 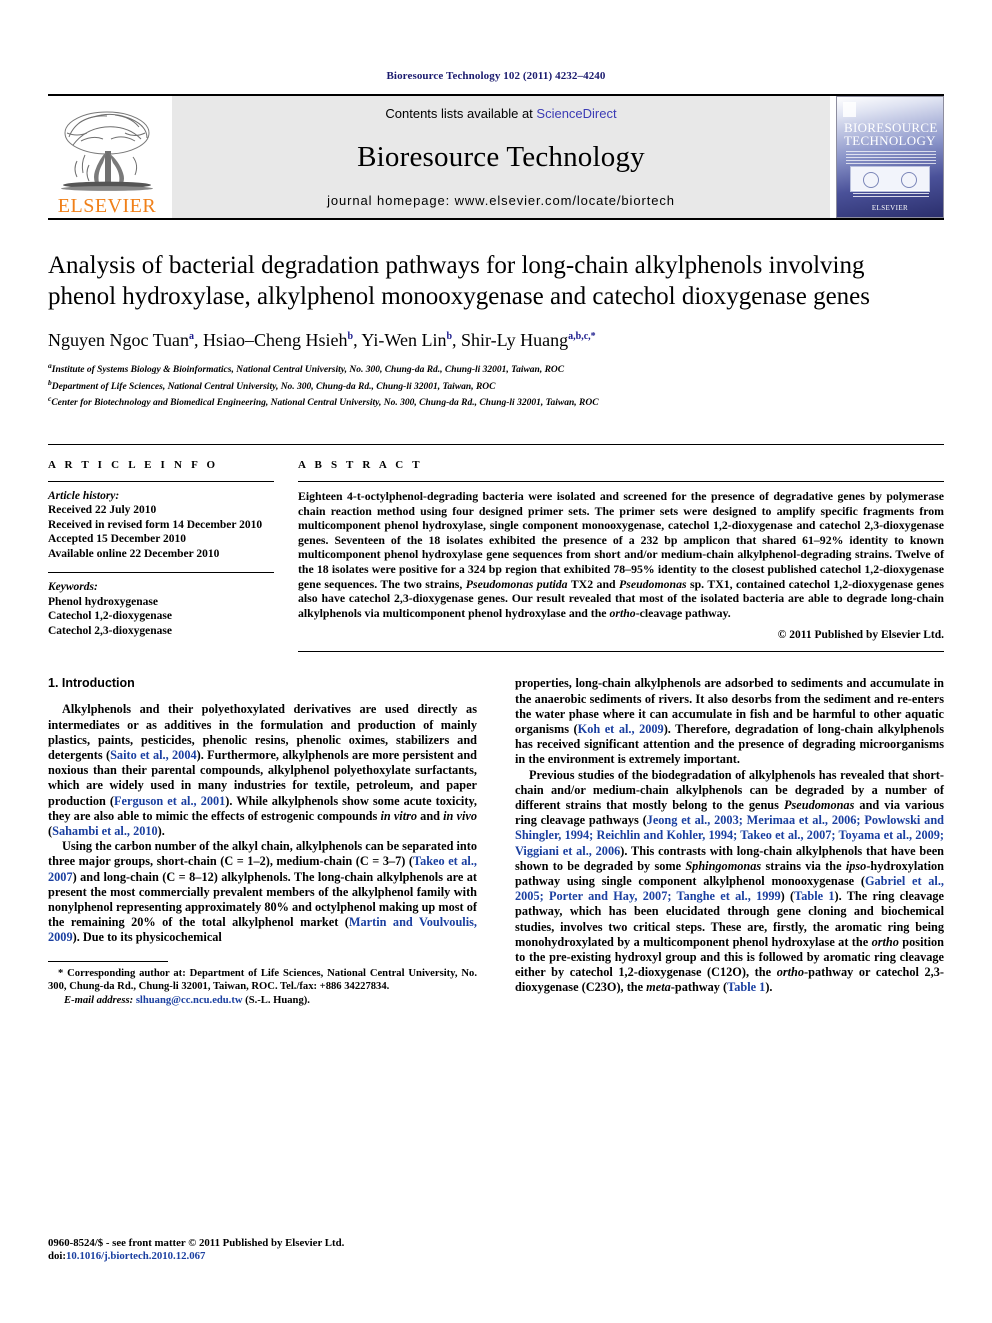 What do you see at coordinates (430, 815) in the screenshot?
I see `body-text-run: and` at bounding box center [430, 815].